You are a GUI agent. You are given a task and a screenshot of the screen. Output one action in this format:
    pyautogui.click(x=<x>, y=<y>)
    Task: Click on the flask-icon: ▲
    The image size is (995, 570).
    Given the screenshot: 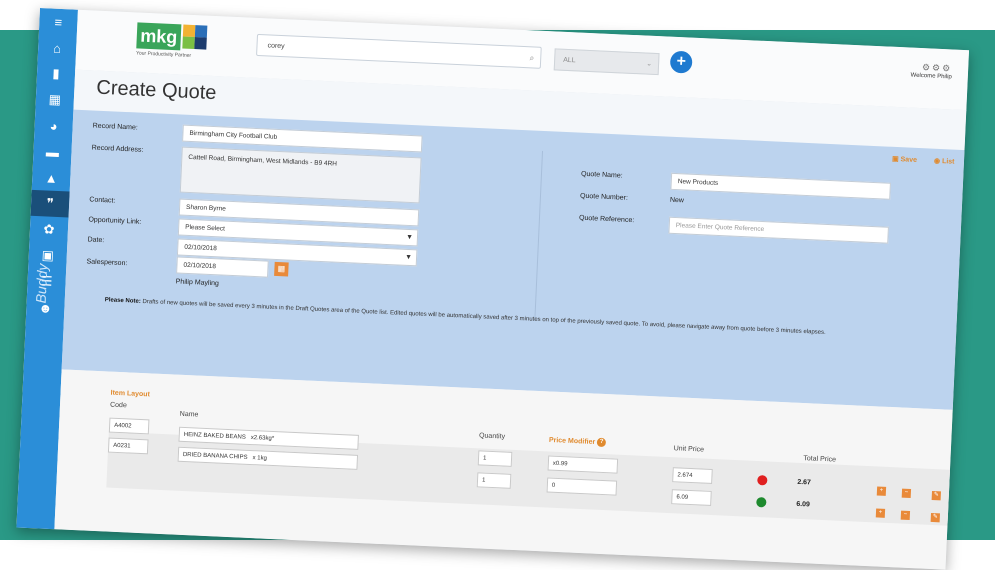 What is the action you would take?
    pyautogui.click(x=51, y=178)
    